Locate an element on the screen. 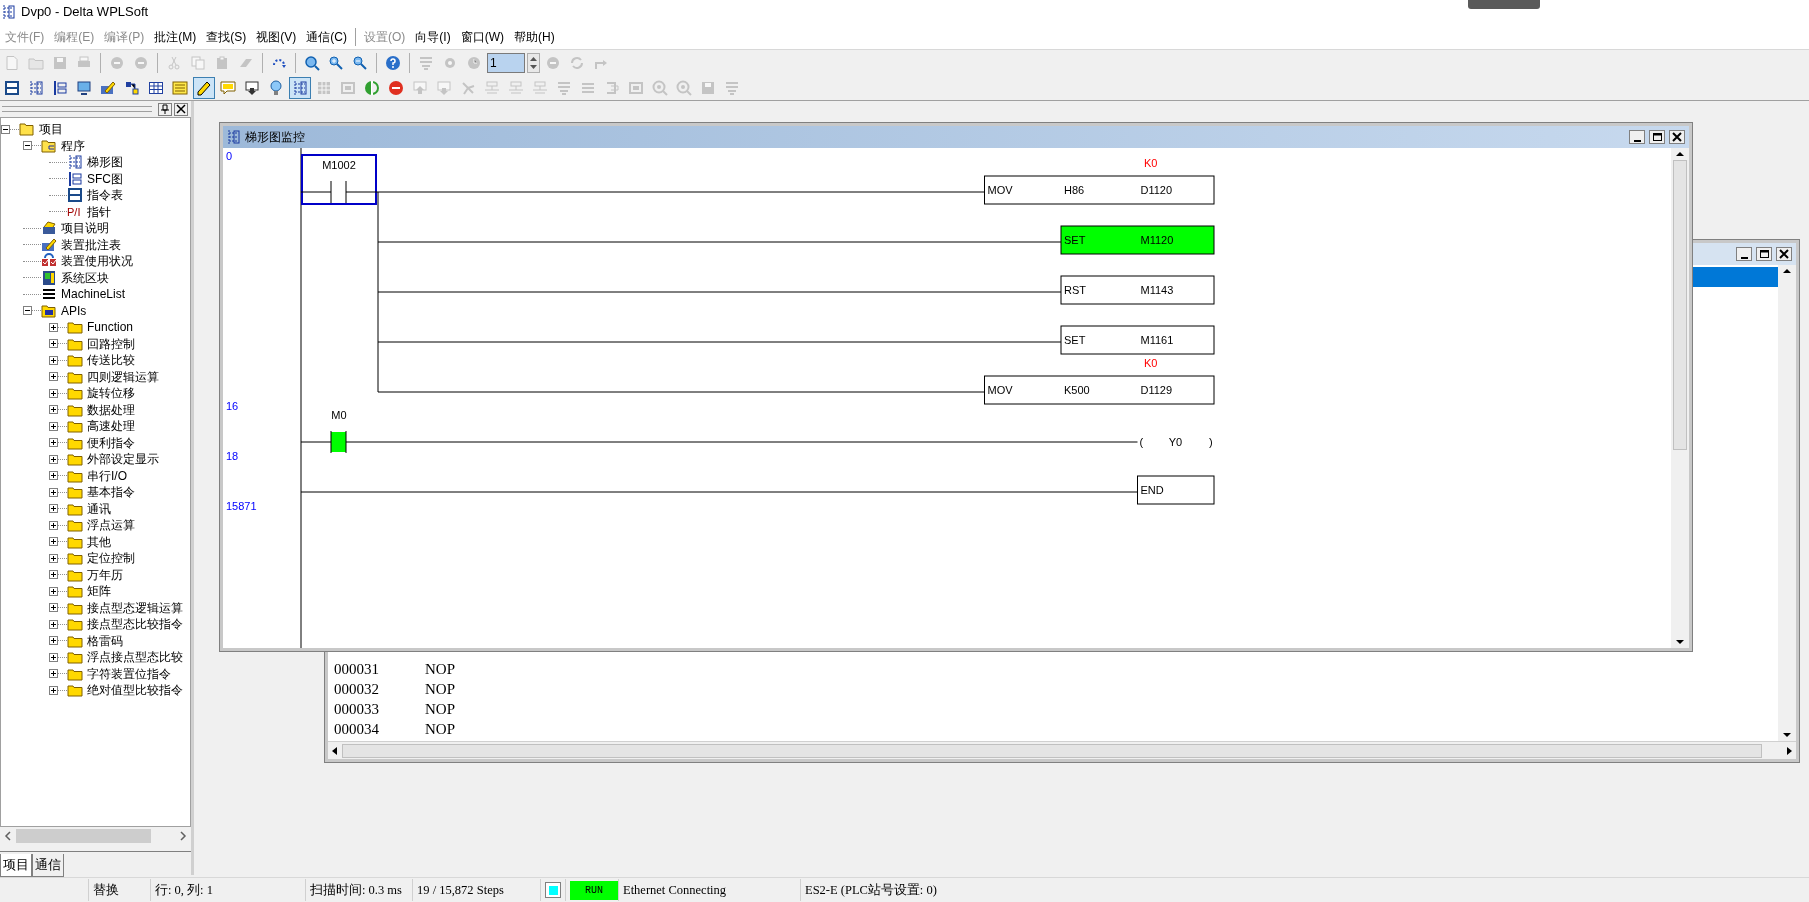 The width and height of the screenshot is (1809, 902). tree-item: 高速处理 is located at coordinates (111, 426).